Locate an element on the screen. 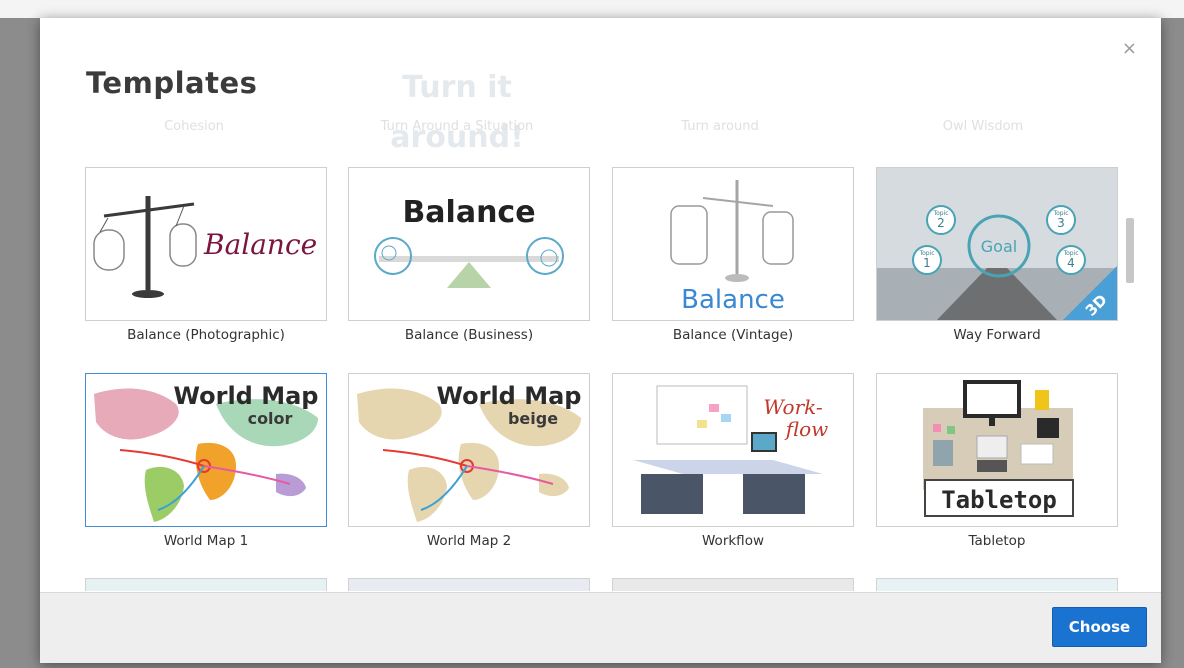  scale-illustration: Balance is located at coordinates (205, 247).